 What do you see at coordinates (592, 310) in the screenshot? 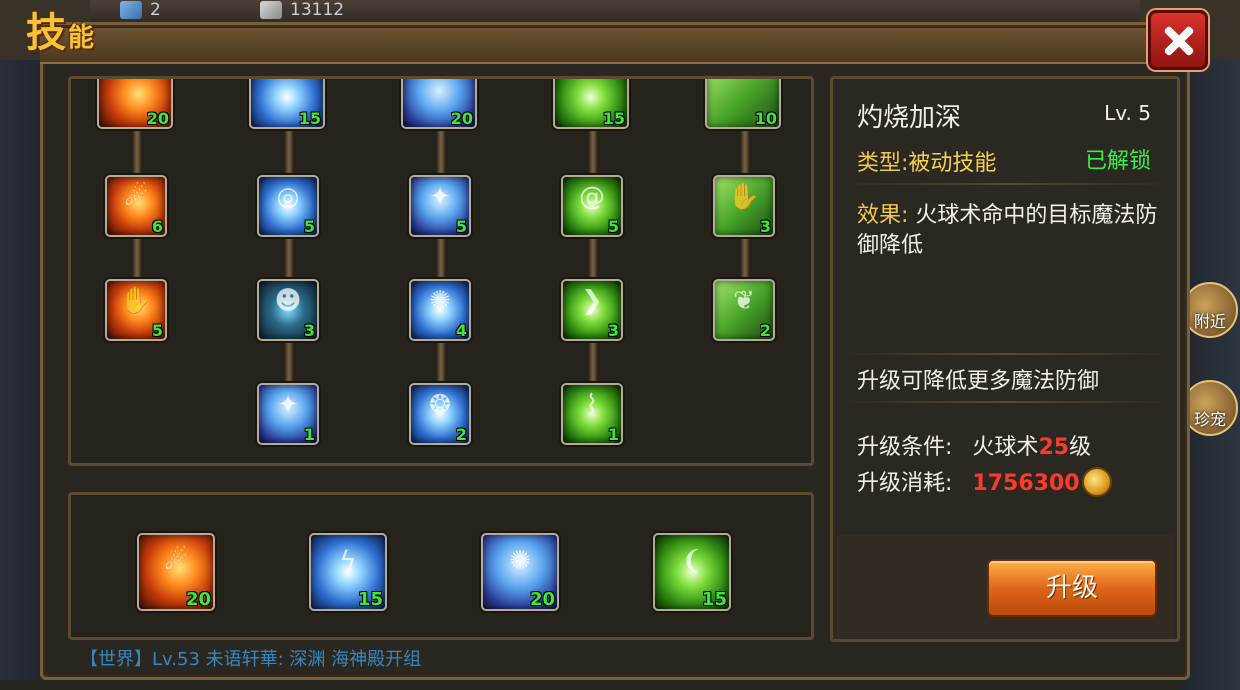
I see `wind-blade-icon: ❯ 3` at bounding box center [592, 310].